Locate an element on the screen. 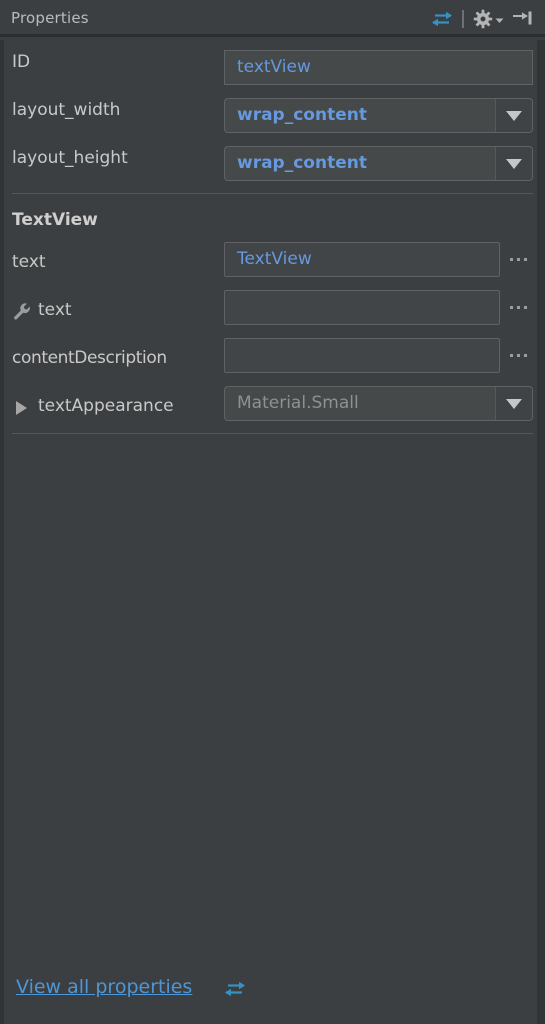 The width and height of the screenshot is (545, 1024). layout-width-value: wrap_content is located at coordinates (302, 115).